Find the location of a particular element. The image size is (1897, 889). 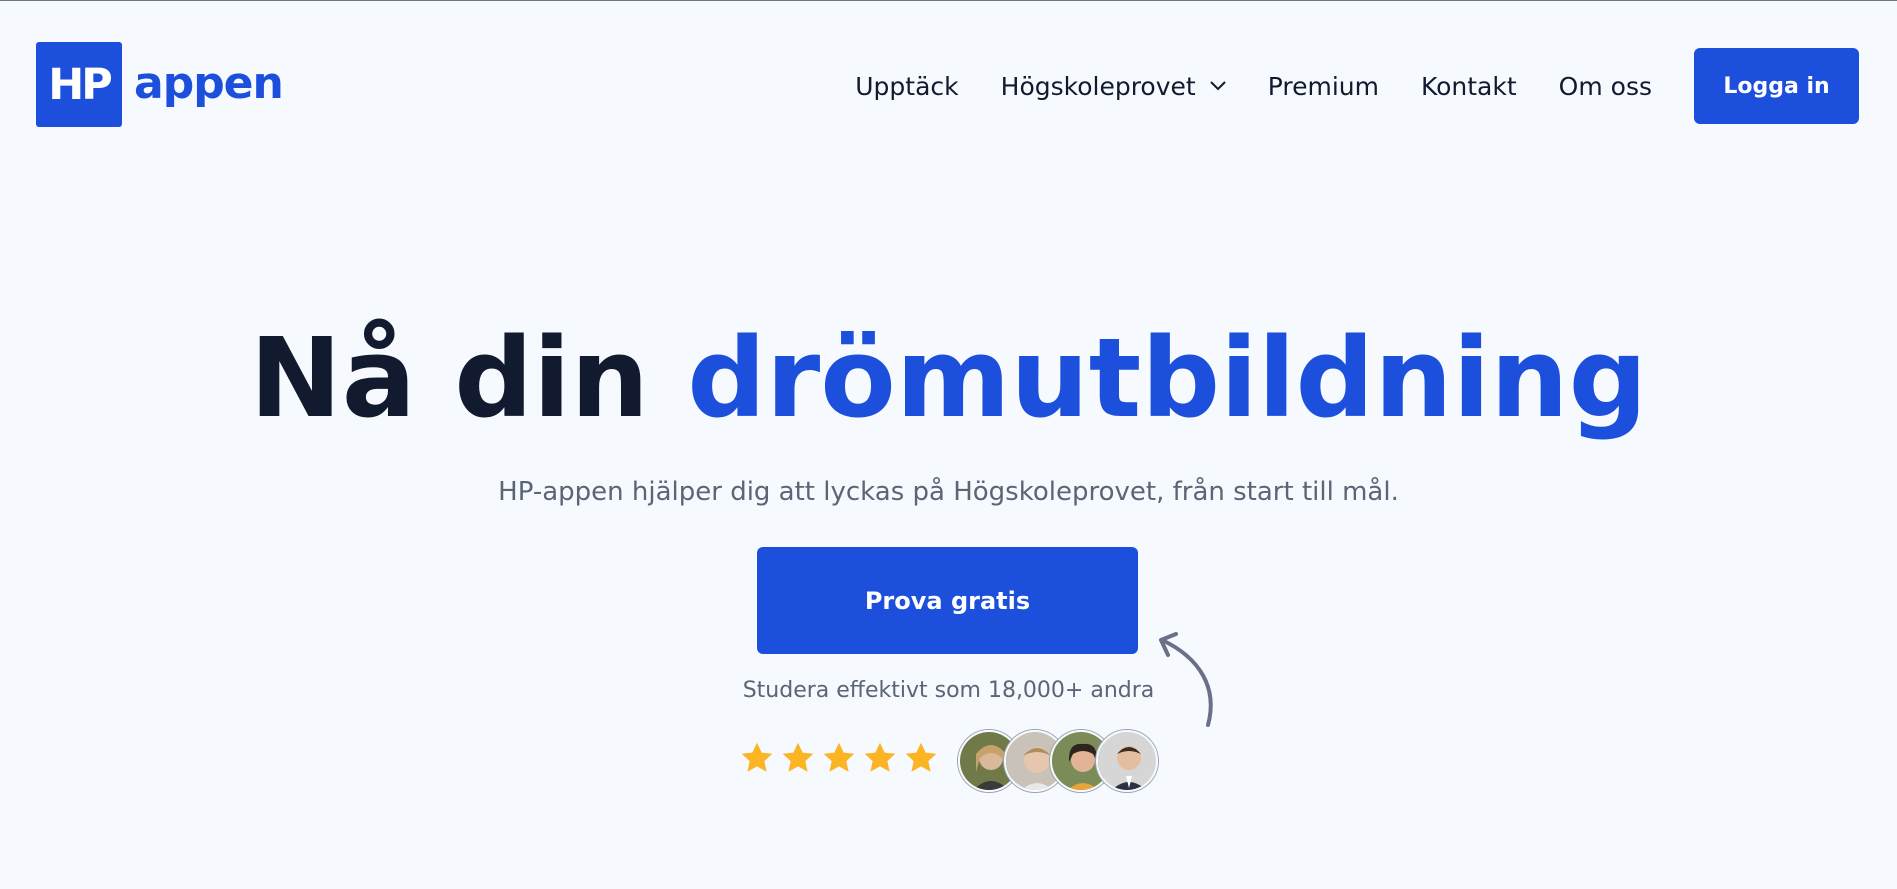

rating-stars is located at coordinates (841, 758).